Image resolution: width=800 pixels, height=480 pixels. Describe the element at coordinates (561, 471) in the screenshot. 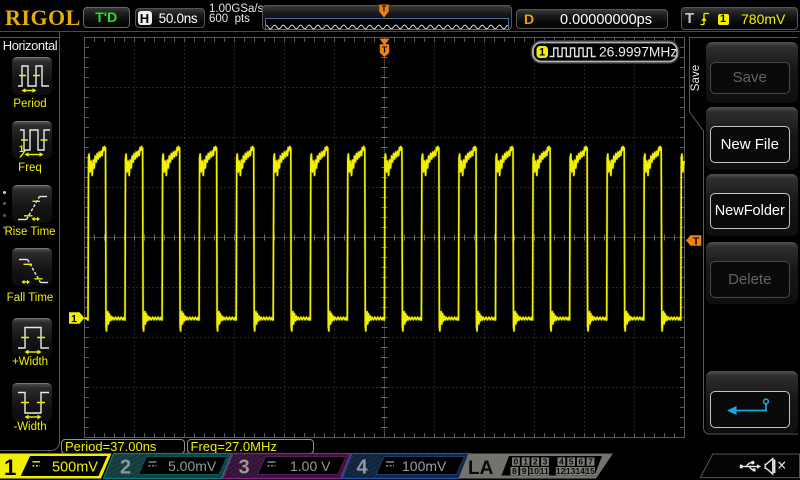

I see `svg-text: 12` at that location.